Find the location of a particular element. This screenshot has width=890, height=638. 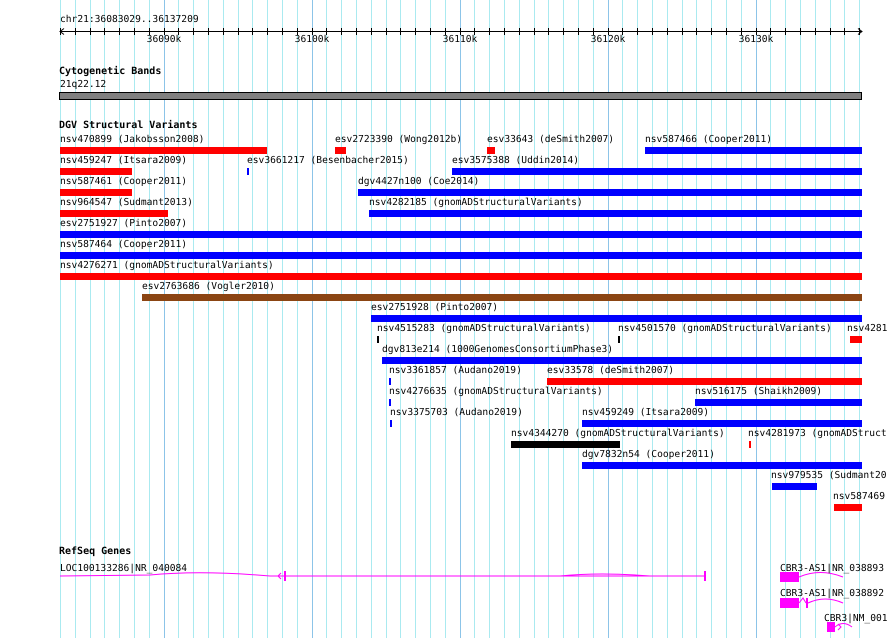

variant-label: nsv3361857 (Audano2019) is located at coordinates (455, 371).